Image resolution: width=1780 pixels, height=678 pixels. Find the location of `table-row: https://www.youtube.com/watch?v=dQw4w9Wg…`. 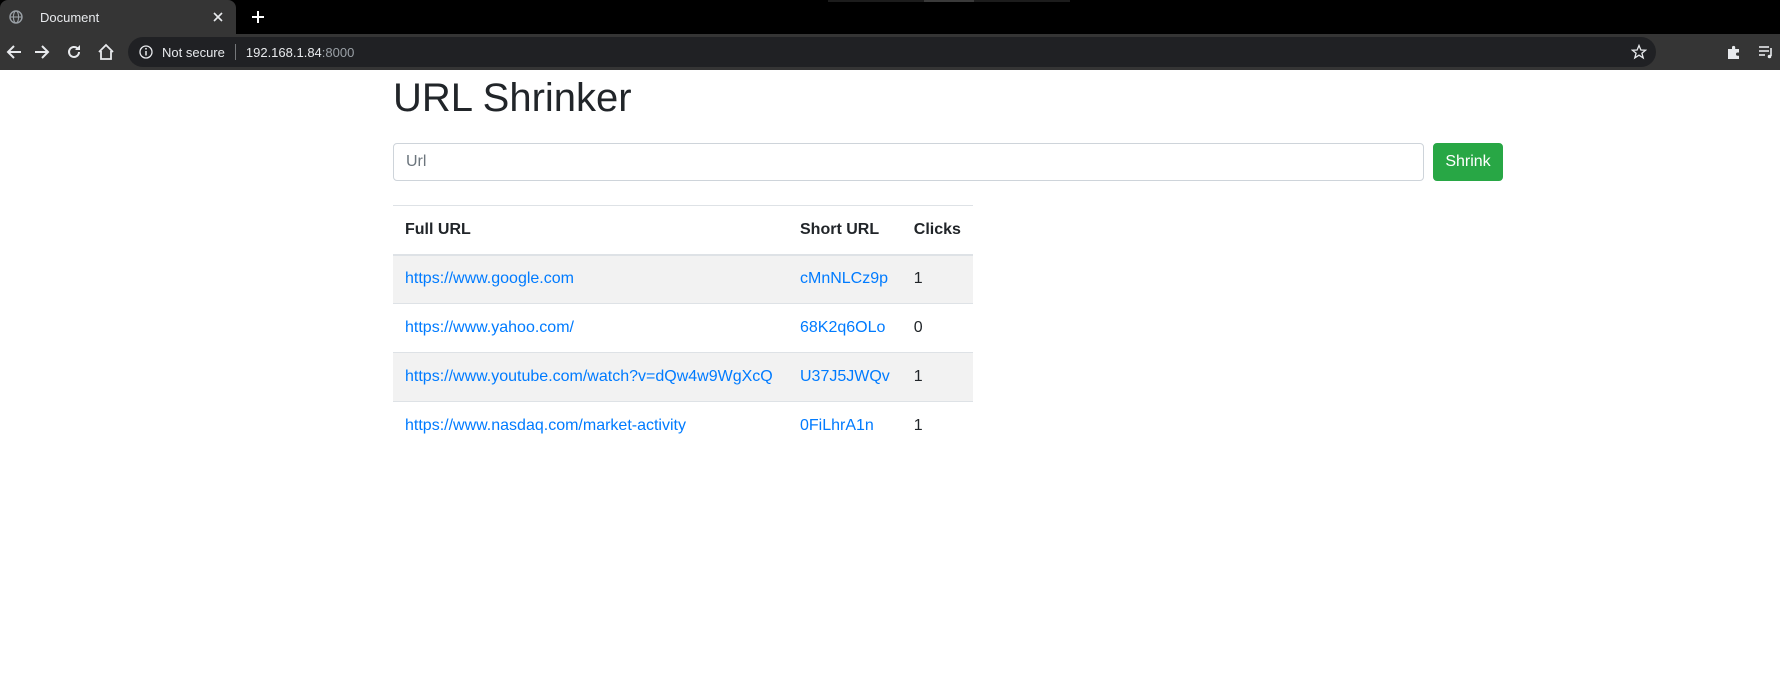

table-row: https://www.youtube.com/watch?v=dQw4w9Wg… is located at coordinates (683, 377).